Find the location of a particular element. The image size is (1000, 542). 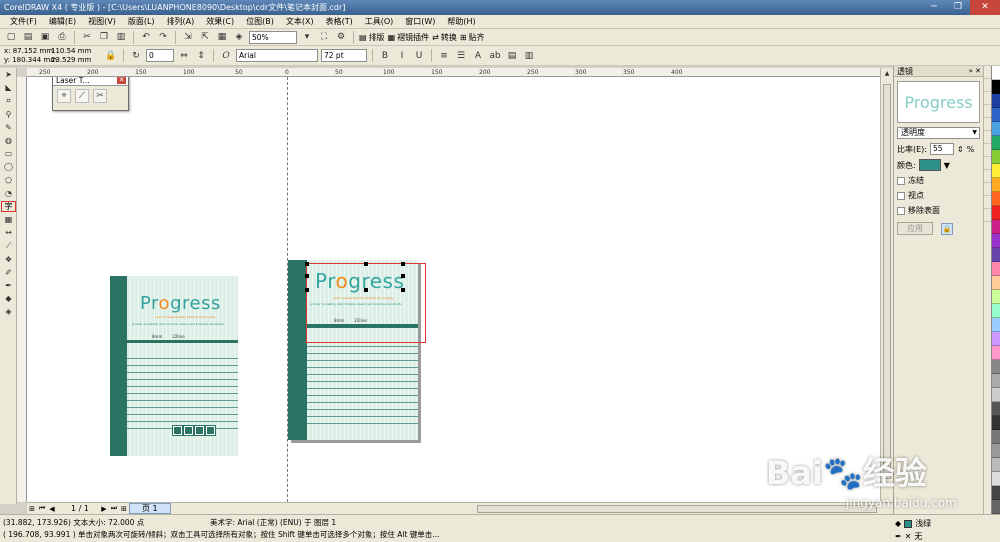

chevron-down-icon: ▼ is located at coordinates (947, 165).